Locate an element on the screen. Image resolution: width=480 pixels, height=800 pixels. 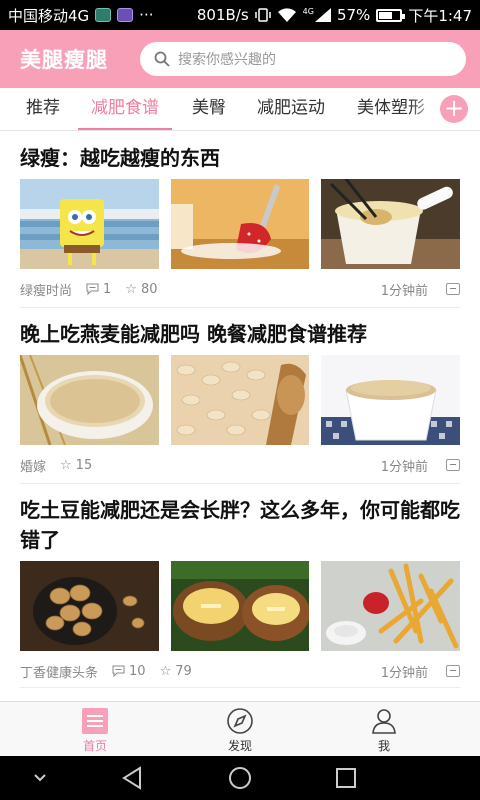
tab-recommend: 推荐 is located at coordinates (43, 109).